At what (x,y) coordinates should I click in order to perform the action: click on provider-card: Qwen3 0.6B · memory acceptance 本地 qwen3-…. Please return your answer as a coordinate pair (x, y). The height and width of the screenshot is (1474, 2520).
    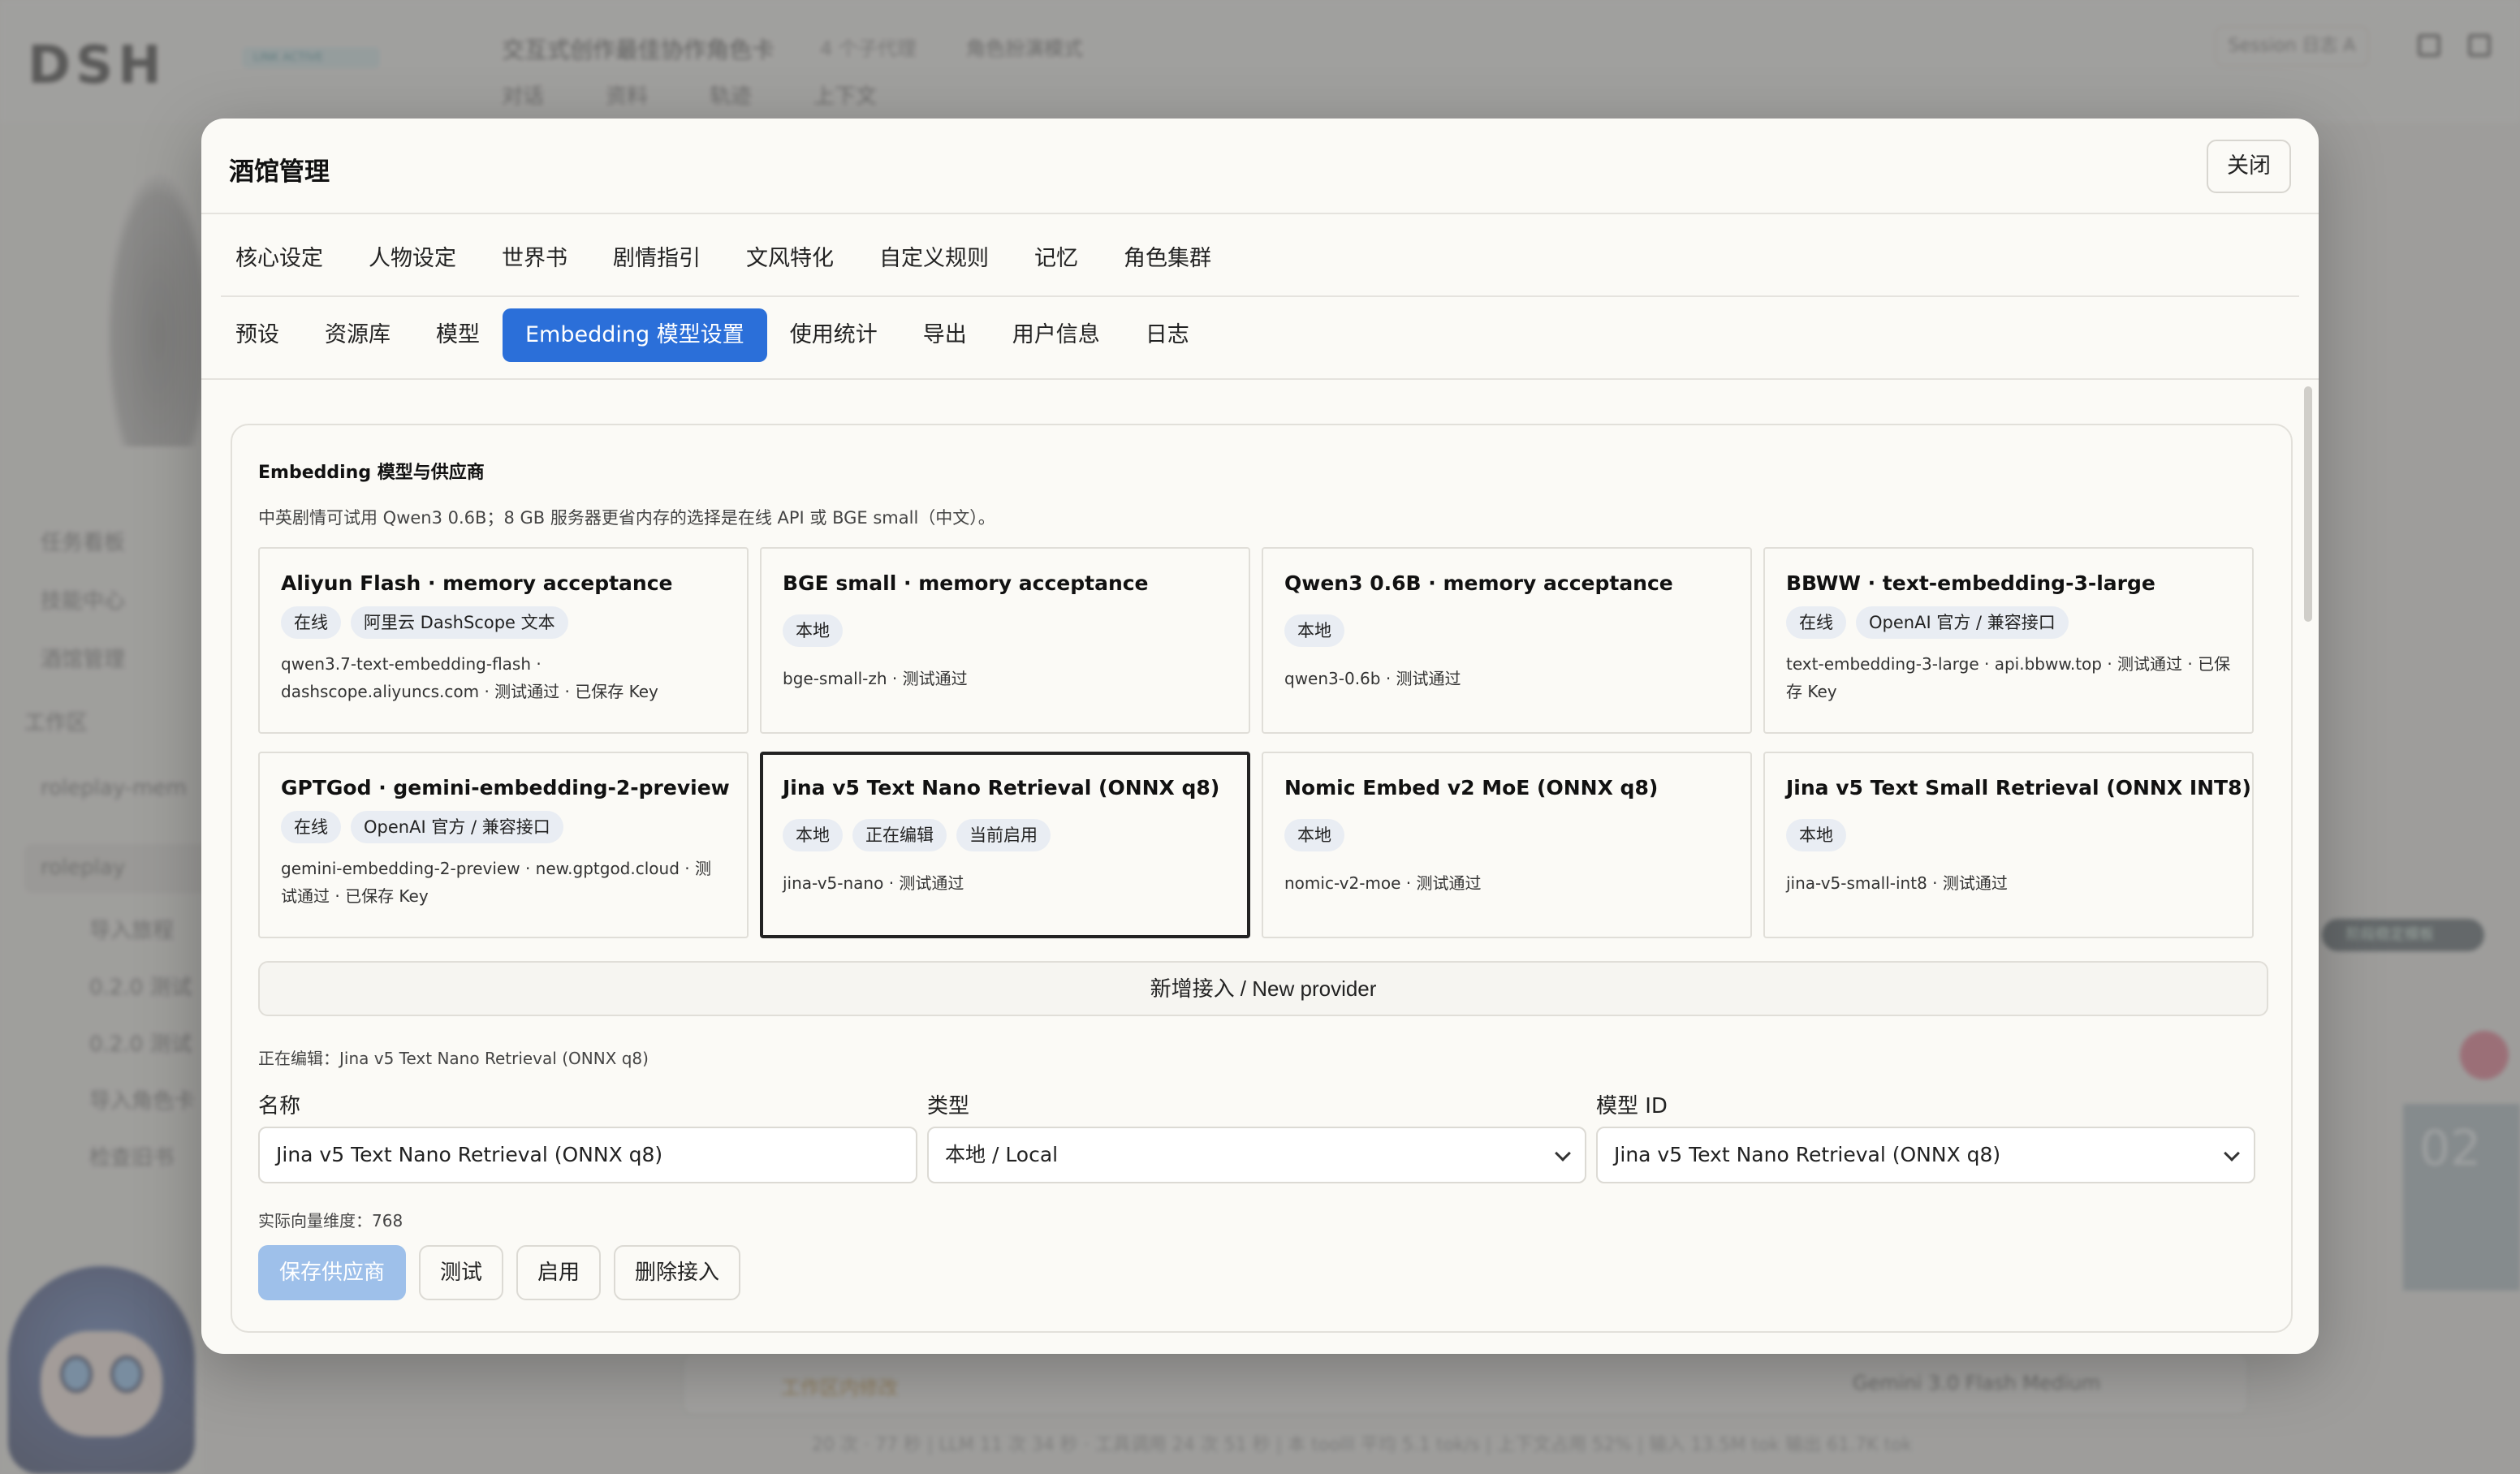
    Looking at the image, I should click on (1507, 640).